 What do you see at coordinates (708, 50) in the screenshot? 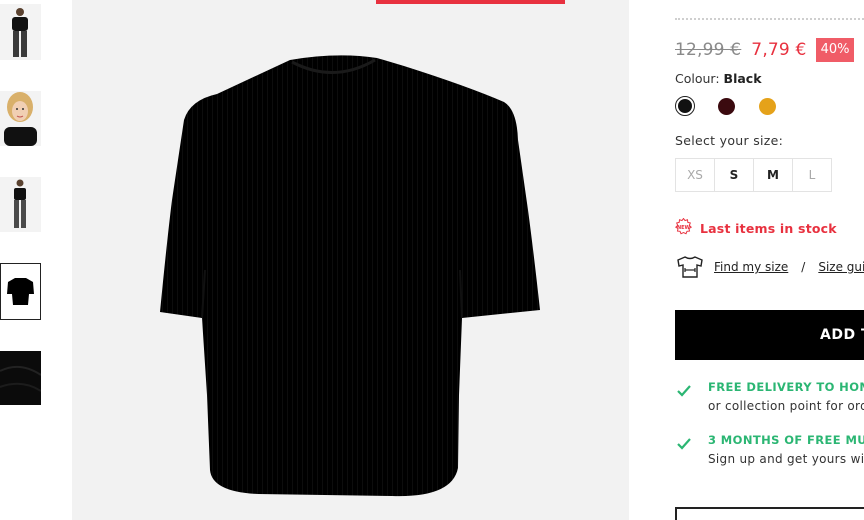
I see `old-price: 12,99 €` at bounding box center [708, 50].